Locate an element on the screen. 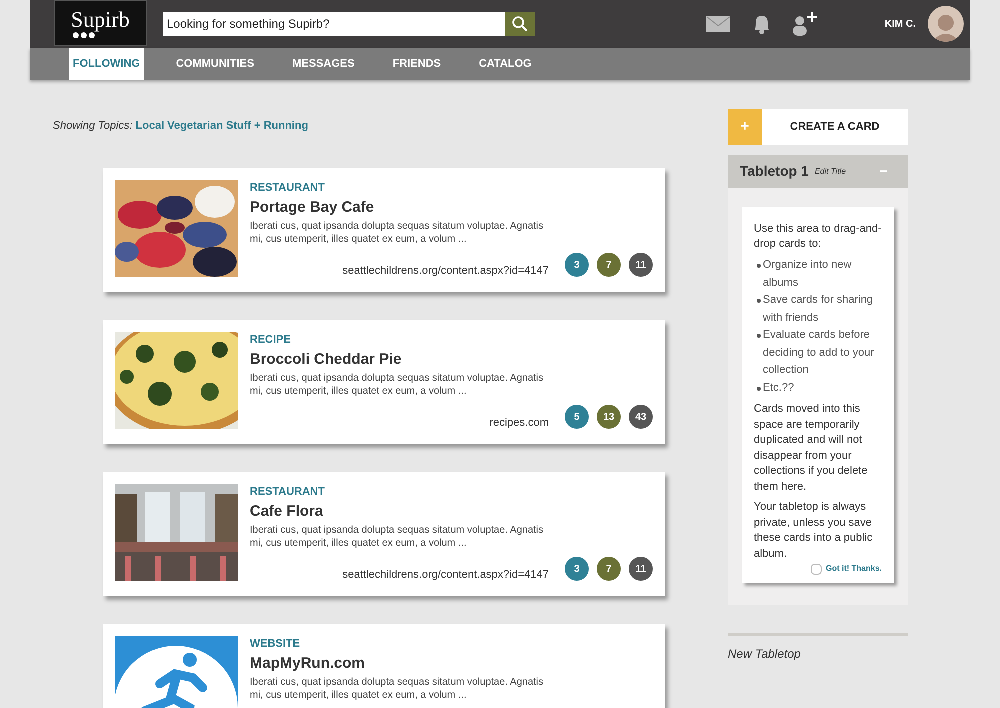 This screenshot has width=1000, height=708. card-category: WEBSITE is located at coordinates (276, 644).